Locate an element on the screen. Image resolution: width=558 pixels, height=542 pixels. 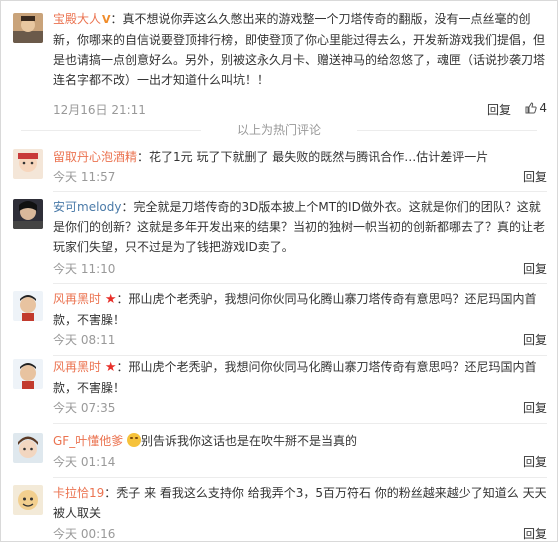
like-button: 4 is located at coordinates (536, 108).